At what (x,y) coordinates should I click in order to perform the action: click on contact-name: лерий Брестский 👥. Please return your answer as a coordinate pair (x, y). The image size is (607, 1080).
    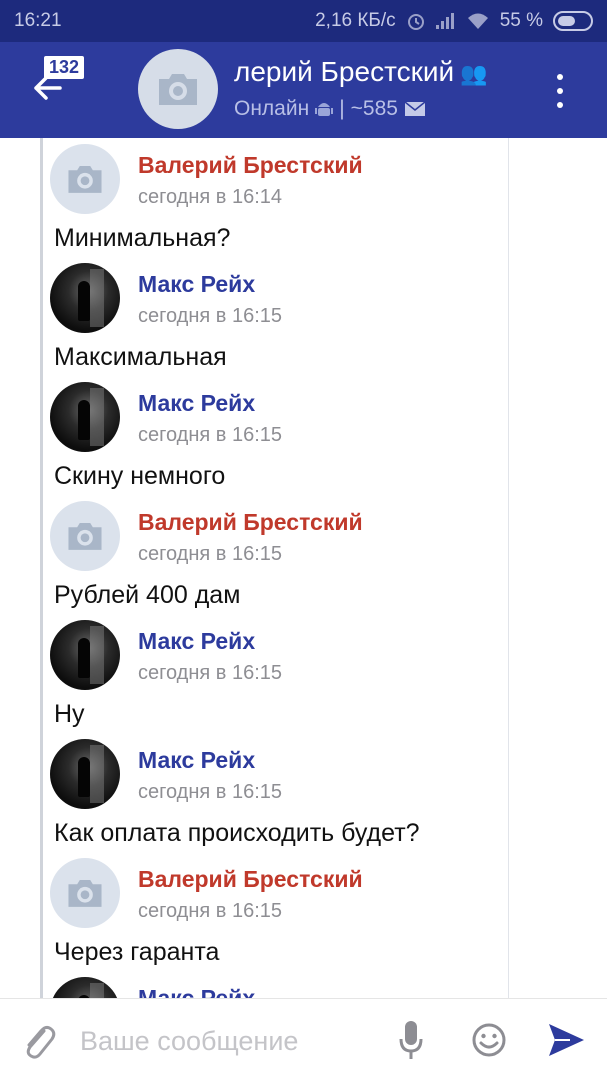
    Looking at the image, I should click on (379, 72).